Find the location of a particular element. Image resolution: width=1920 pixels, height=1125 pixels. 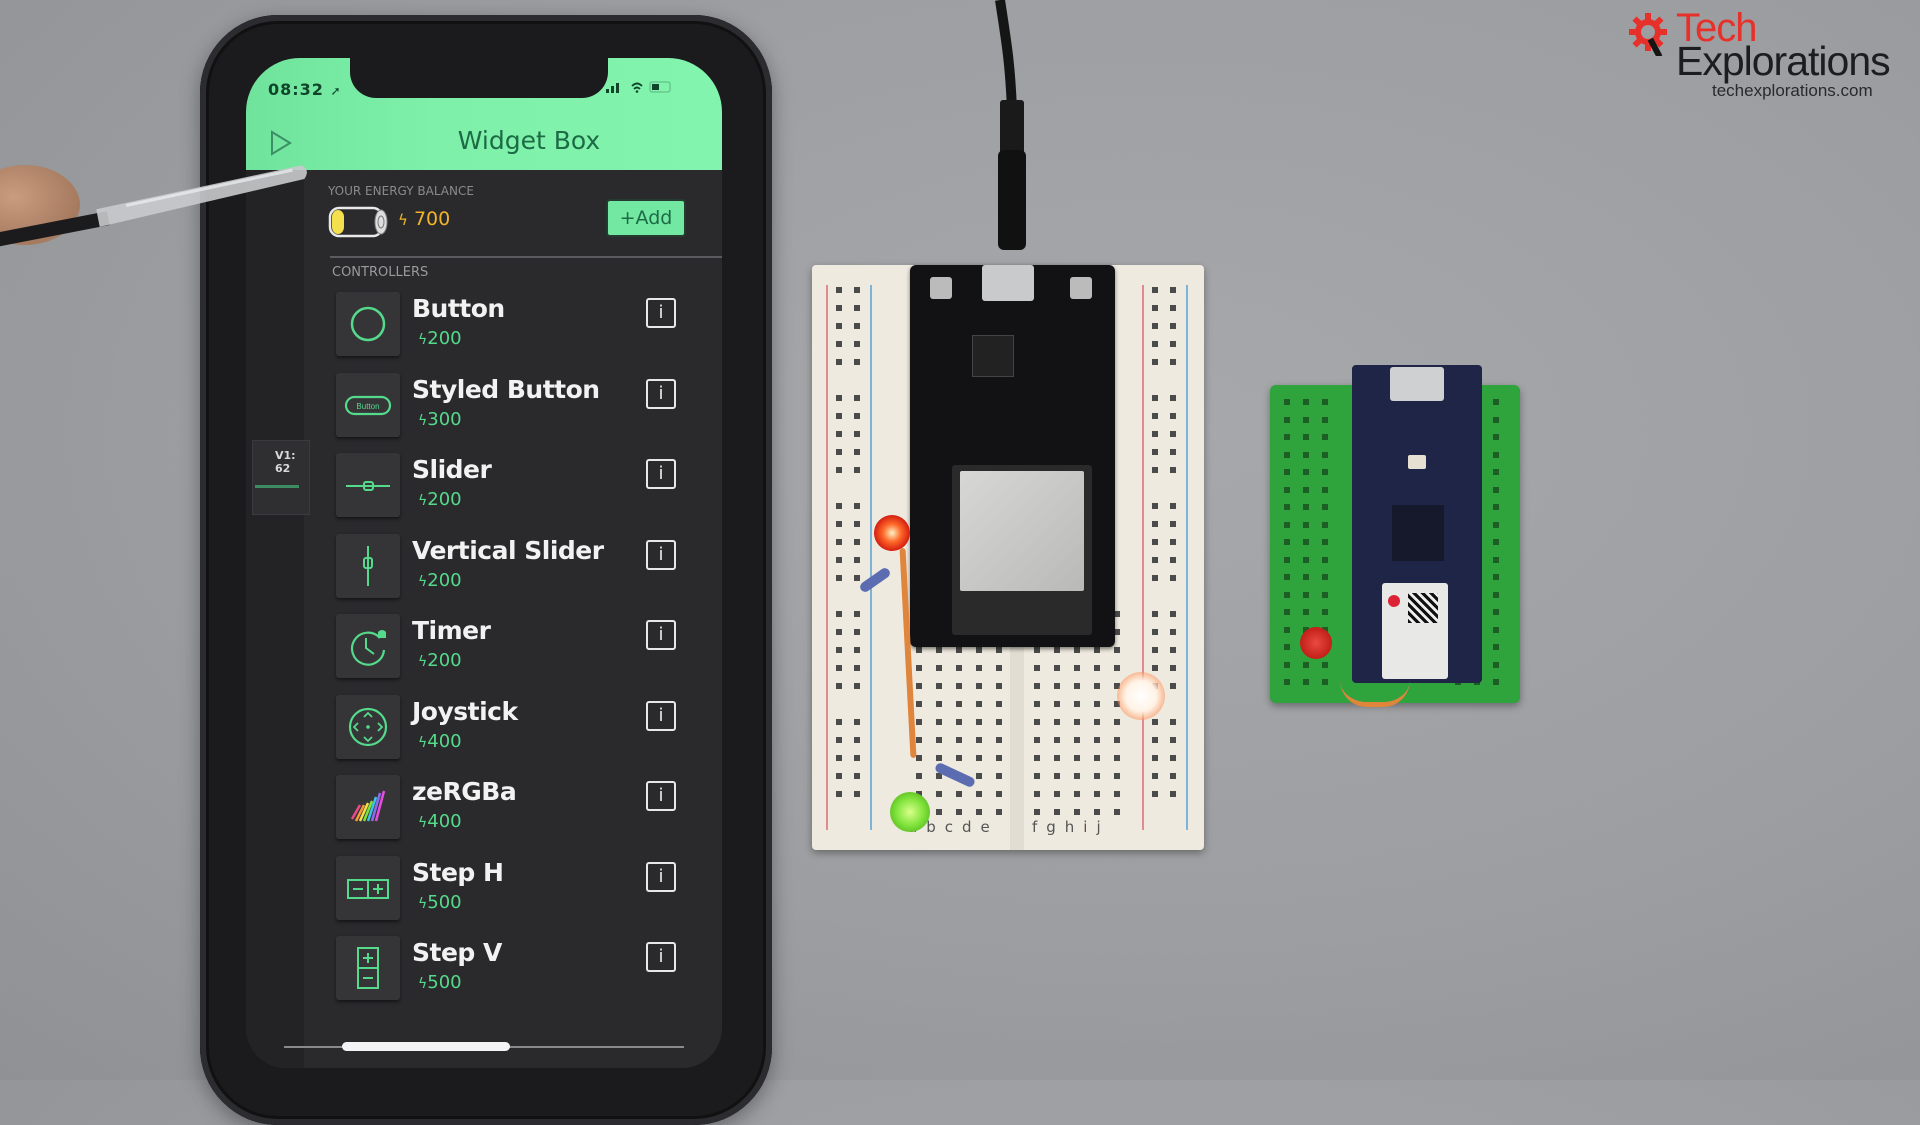

location-arrow-icon: ➚ is located at coordinates (336, 91).